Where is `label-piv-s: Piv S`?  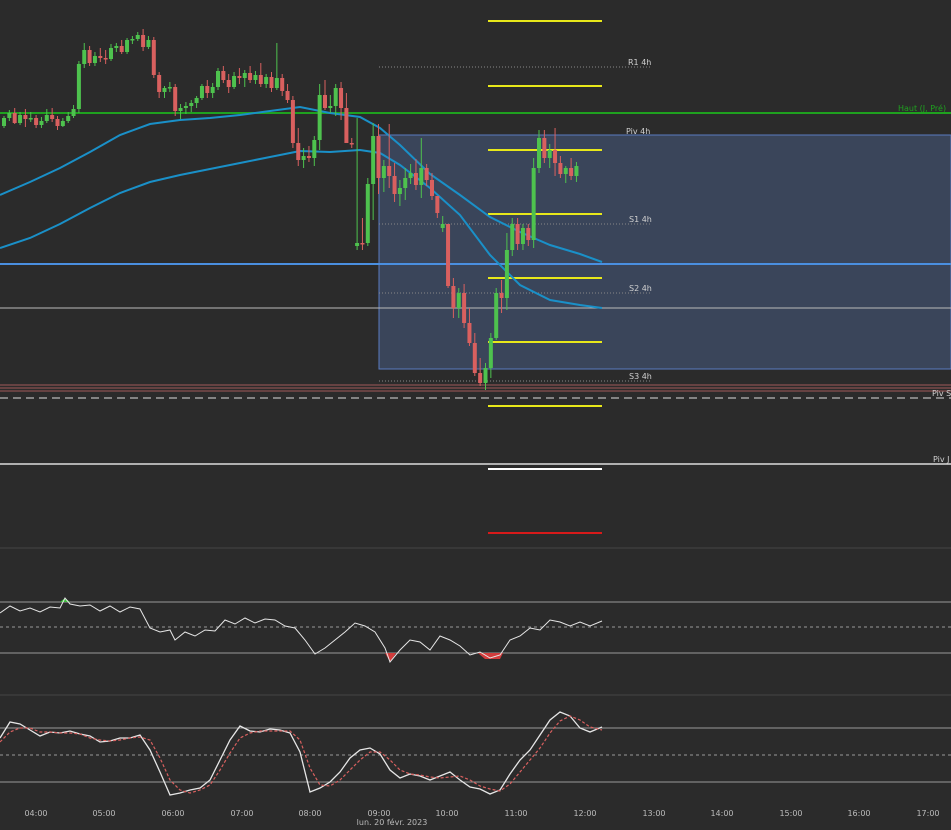
label-piv-s: Piv S is located at coordinates (941, 393).